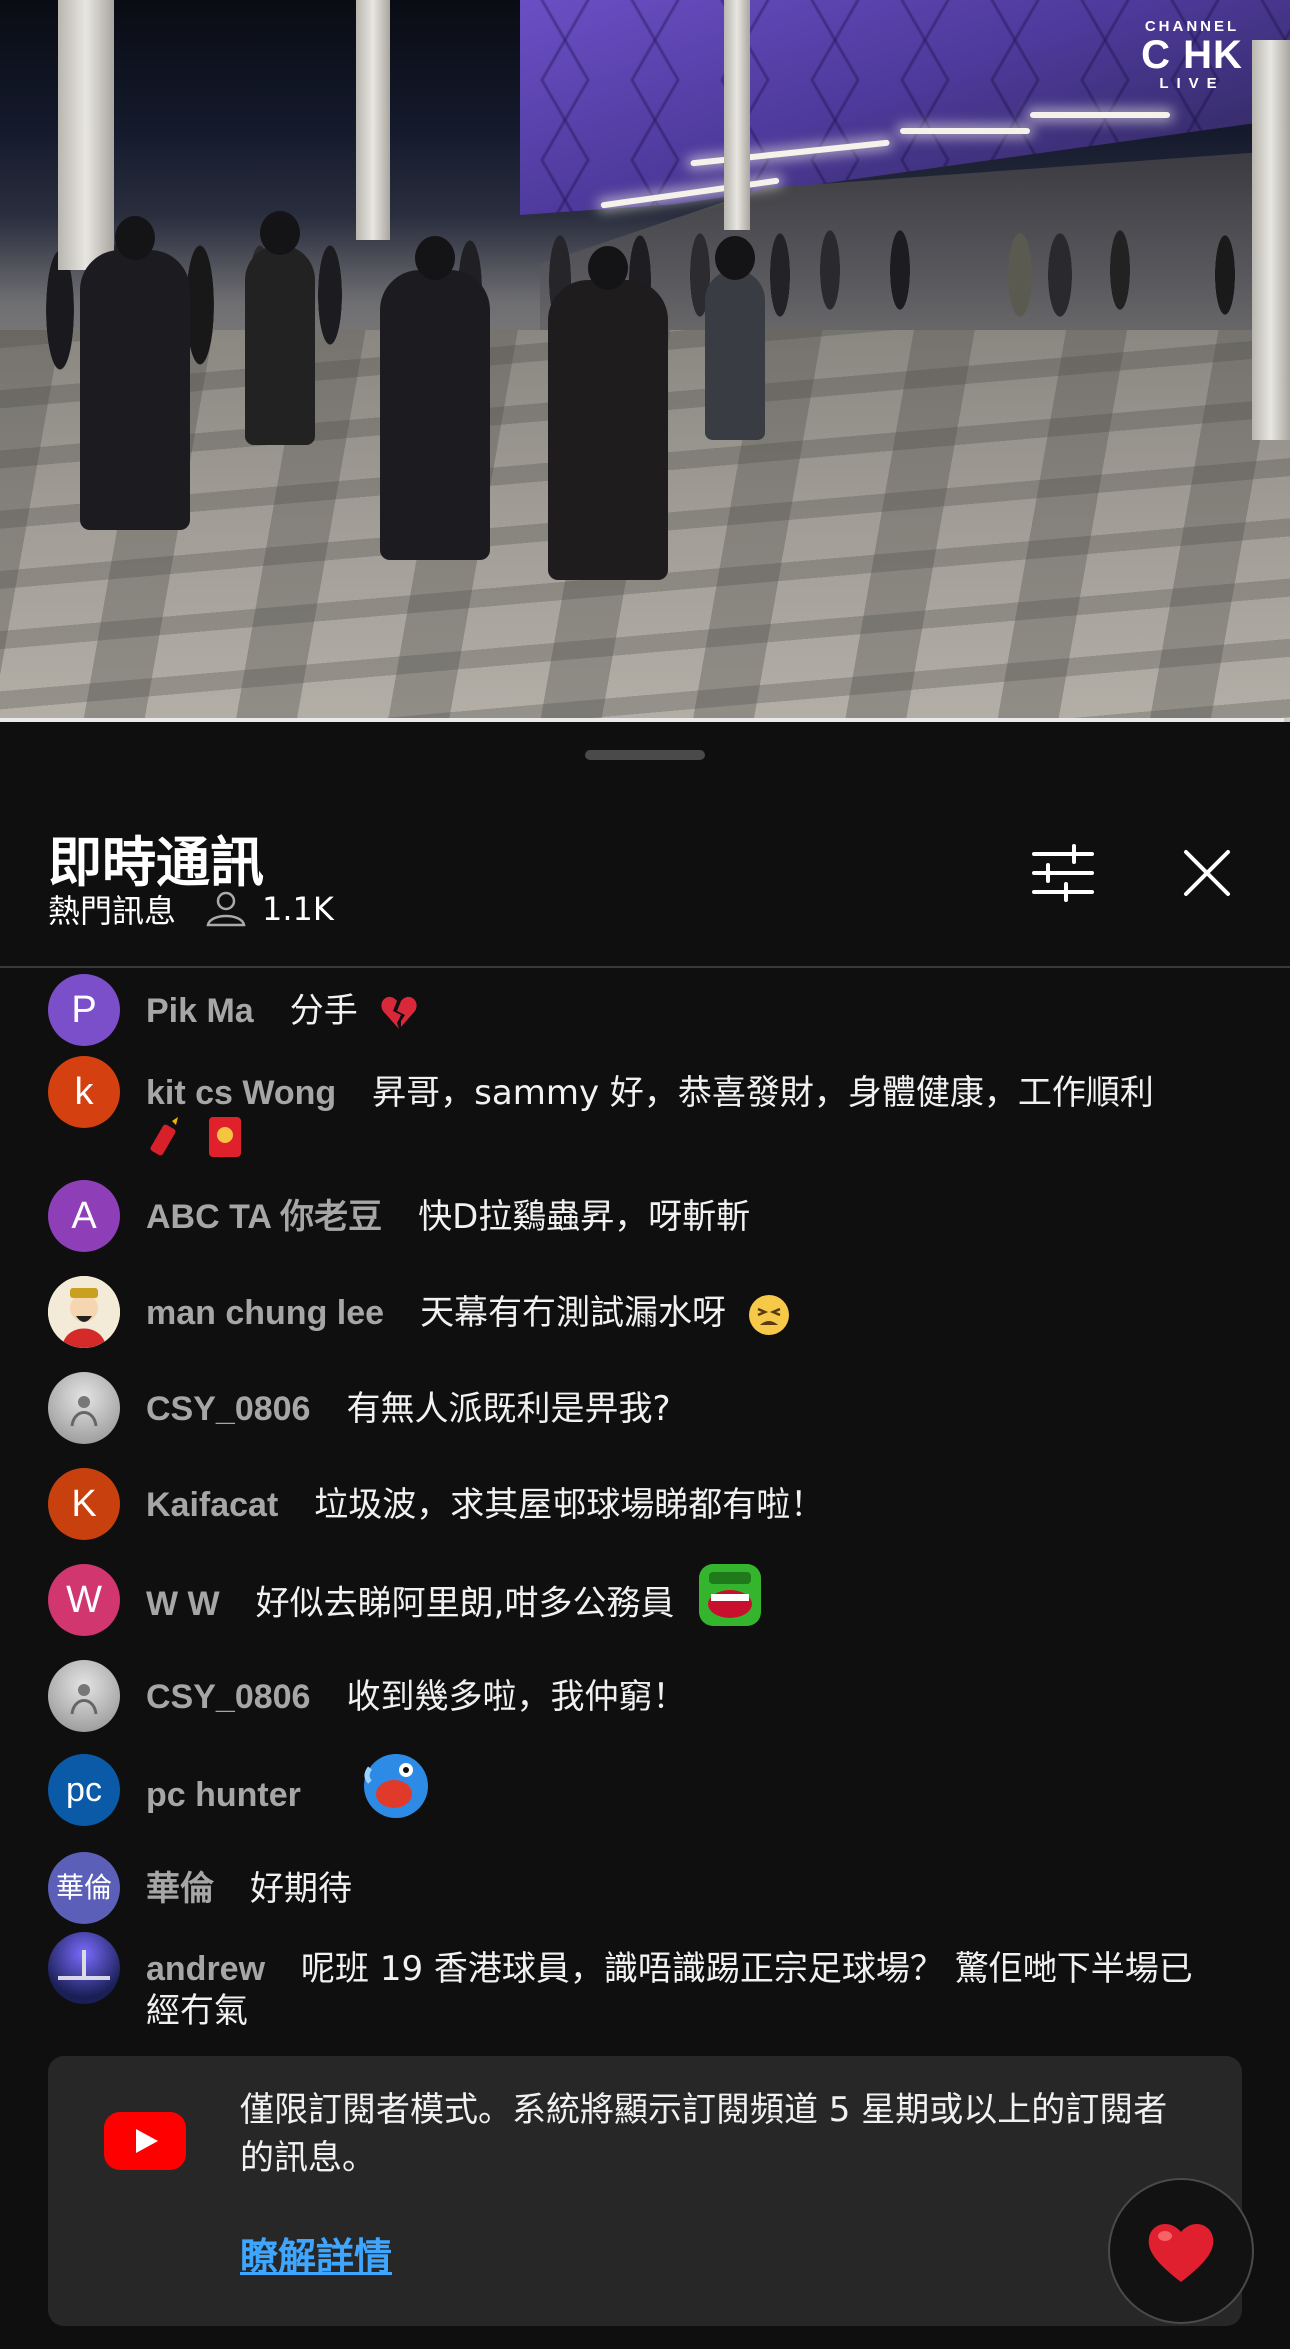  Describe the element at coordinates (704, 2134) in the screenshot. I see `notice-text: 僅限訂閱者模式。系統將顯示訂閱頻道 5 星期或以上的訂閱者的訊息。` at that location.